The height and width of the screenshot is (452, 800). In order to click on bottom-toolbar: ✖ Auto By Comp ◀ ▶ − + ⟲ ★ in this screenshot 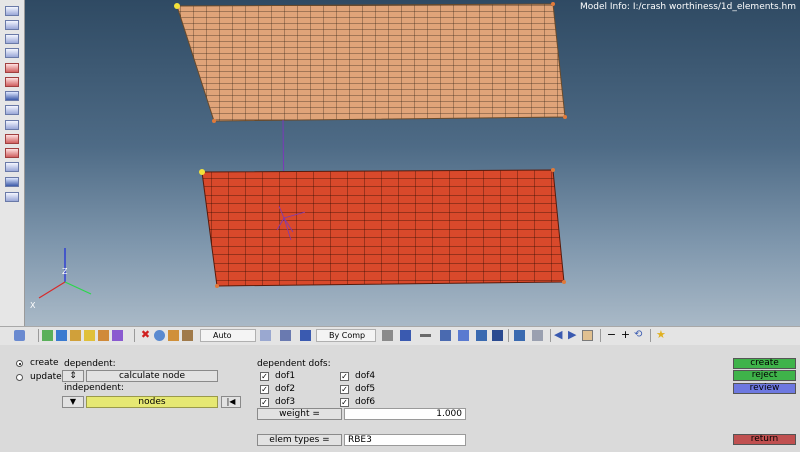, I will do `click(400, 336)`.